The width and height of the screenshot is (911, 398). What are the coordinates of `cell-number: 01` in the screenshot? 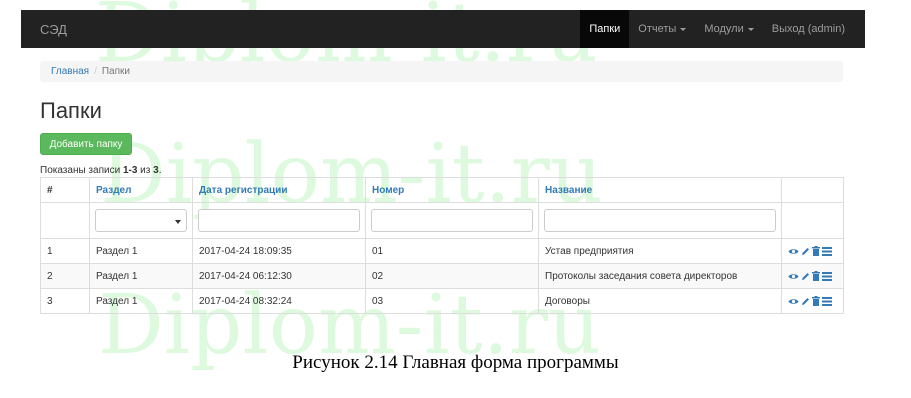 It's located at (452, 251).